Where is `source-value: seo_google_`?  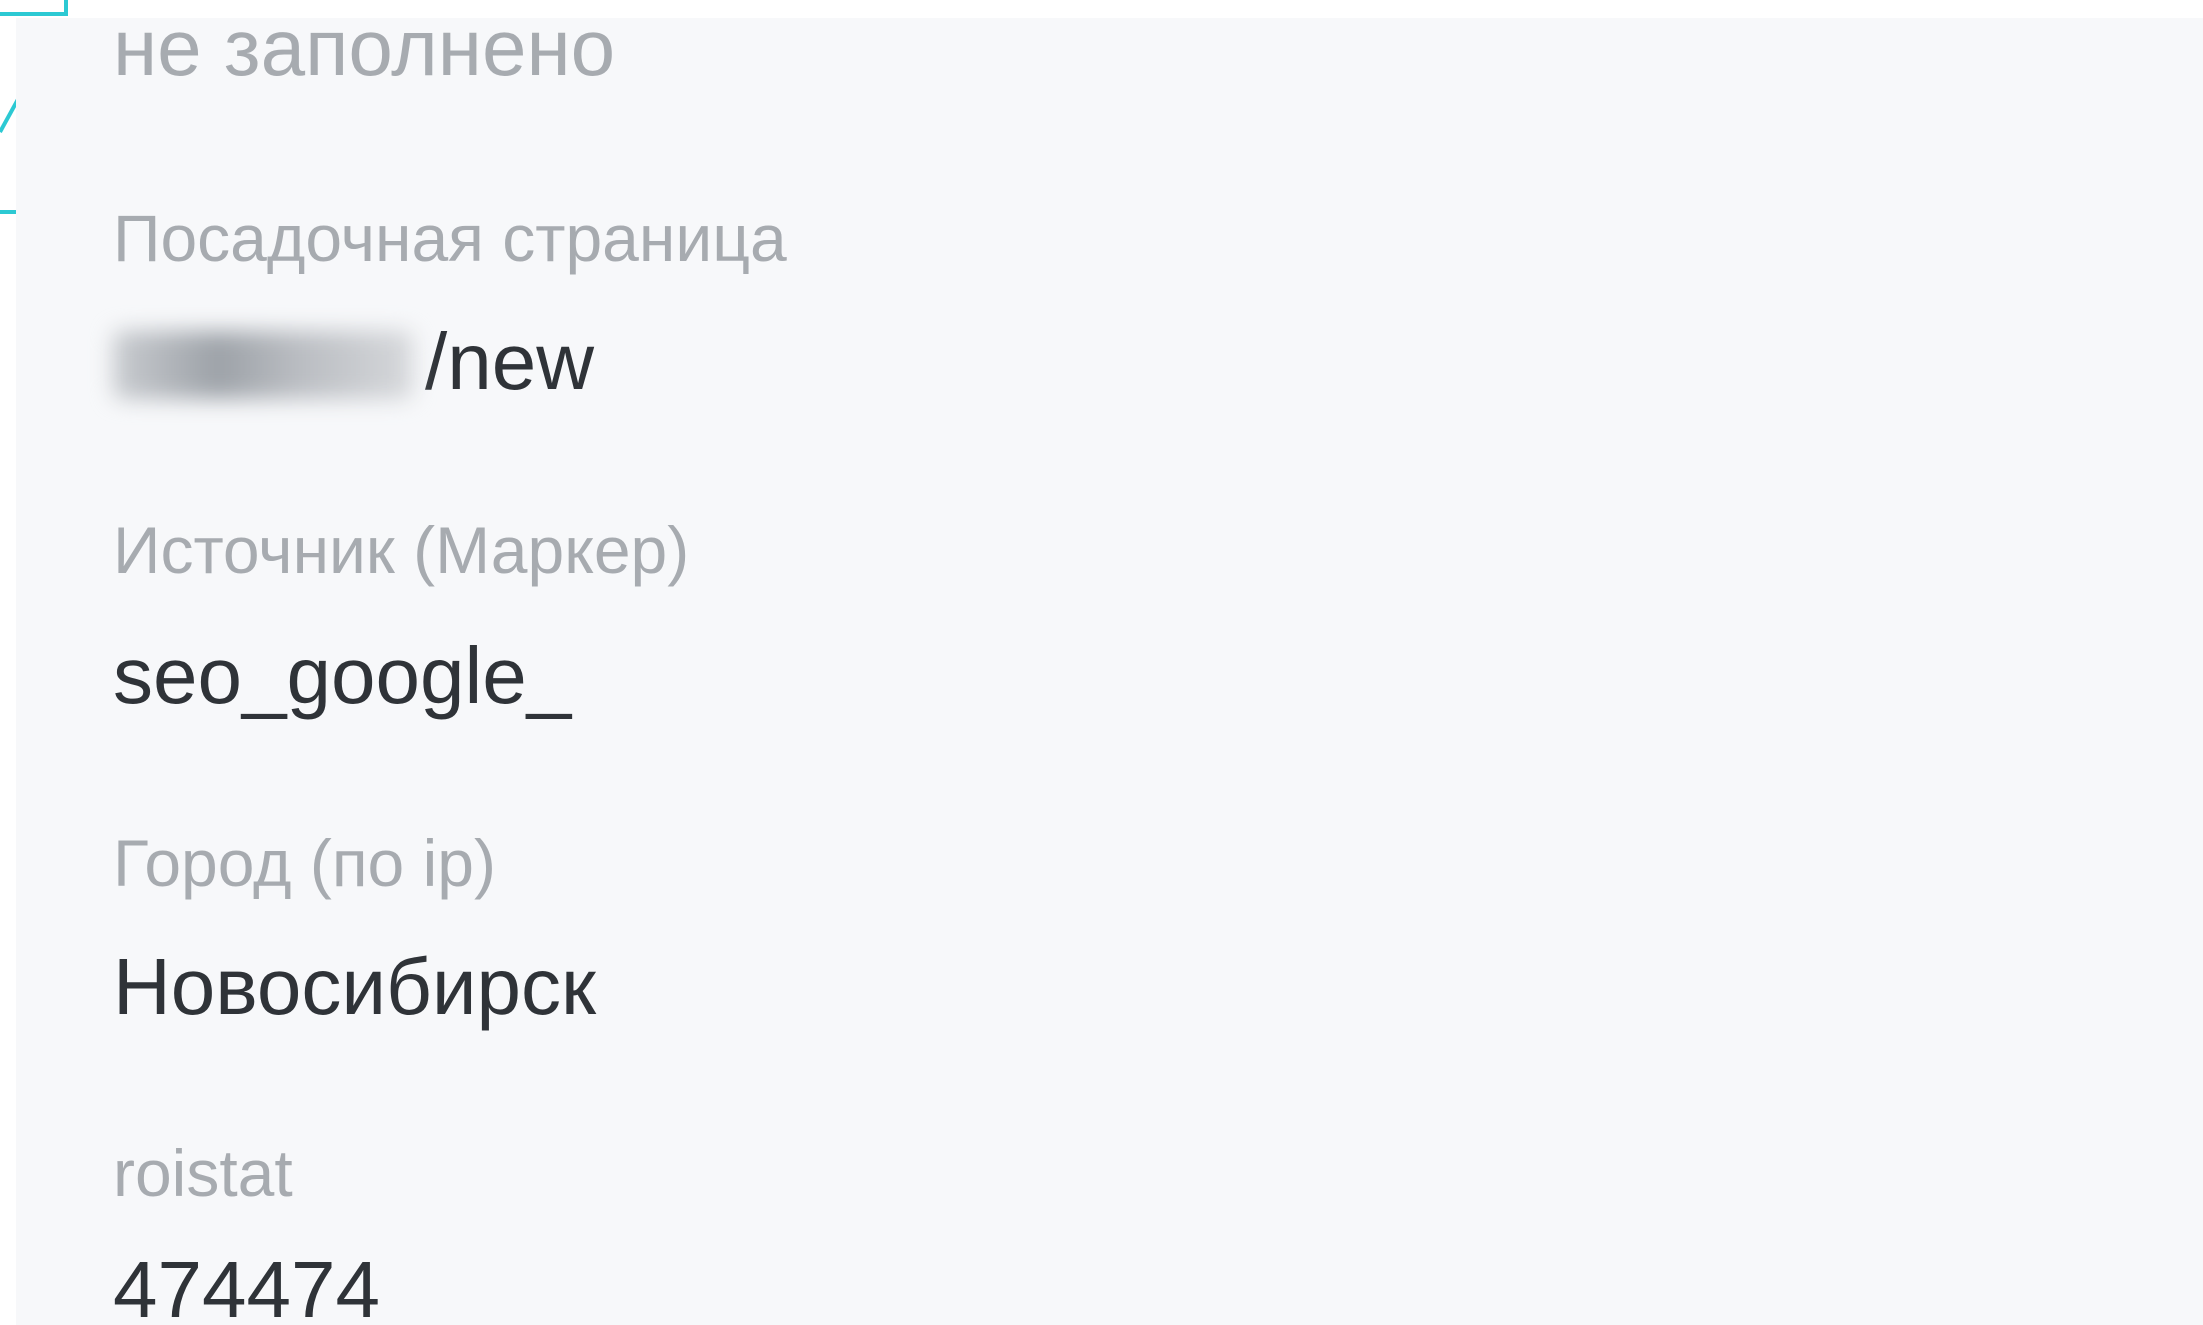 source-value: seo_google_ is located at coordinates (342, 675).